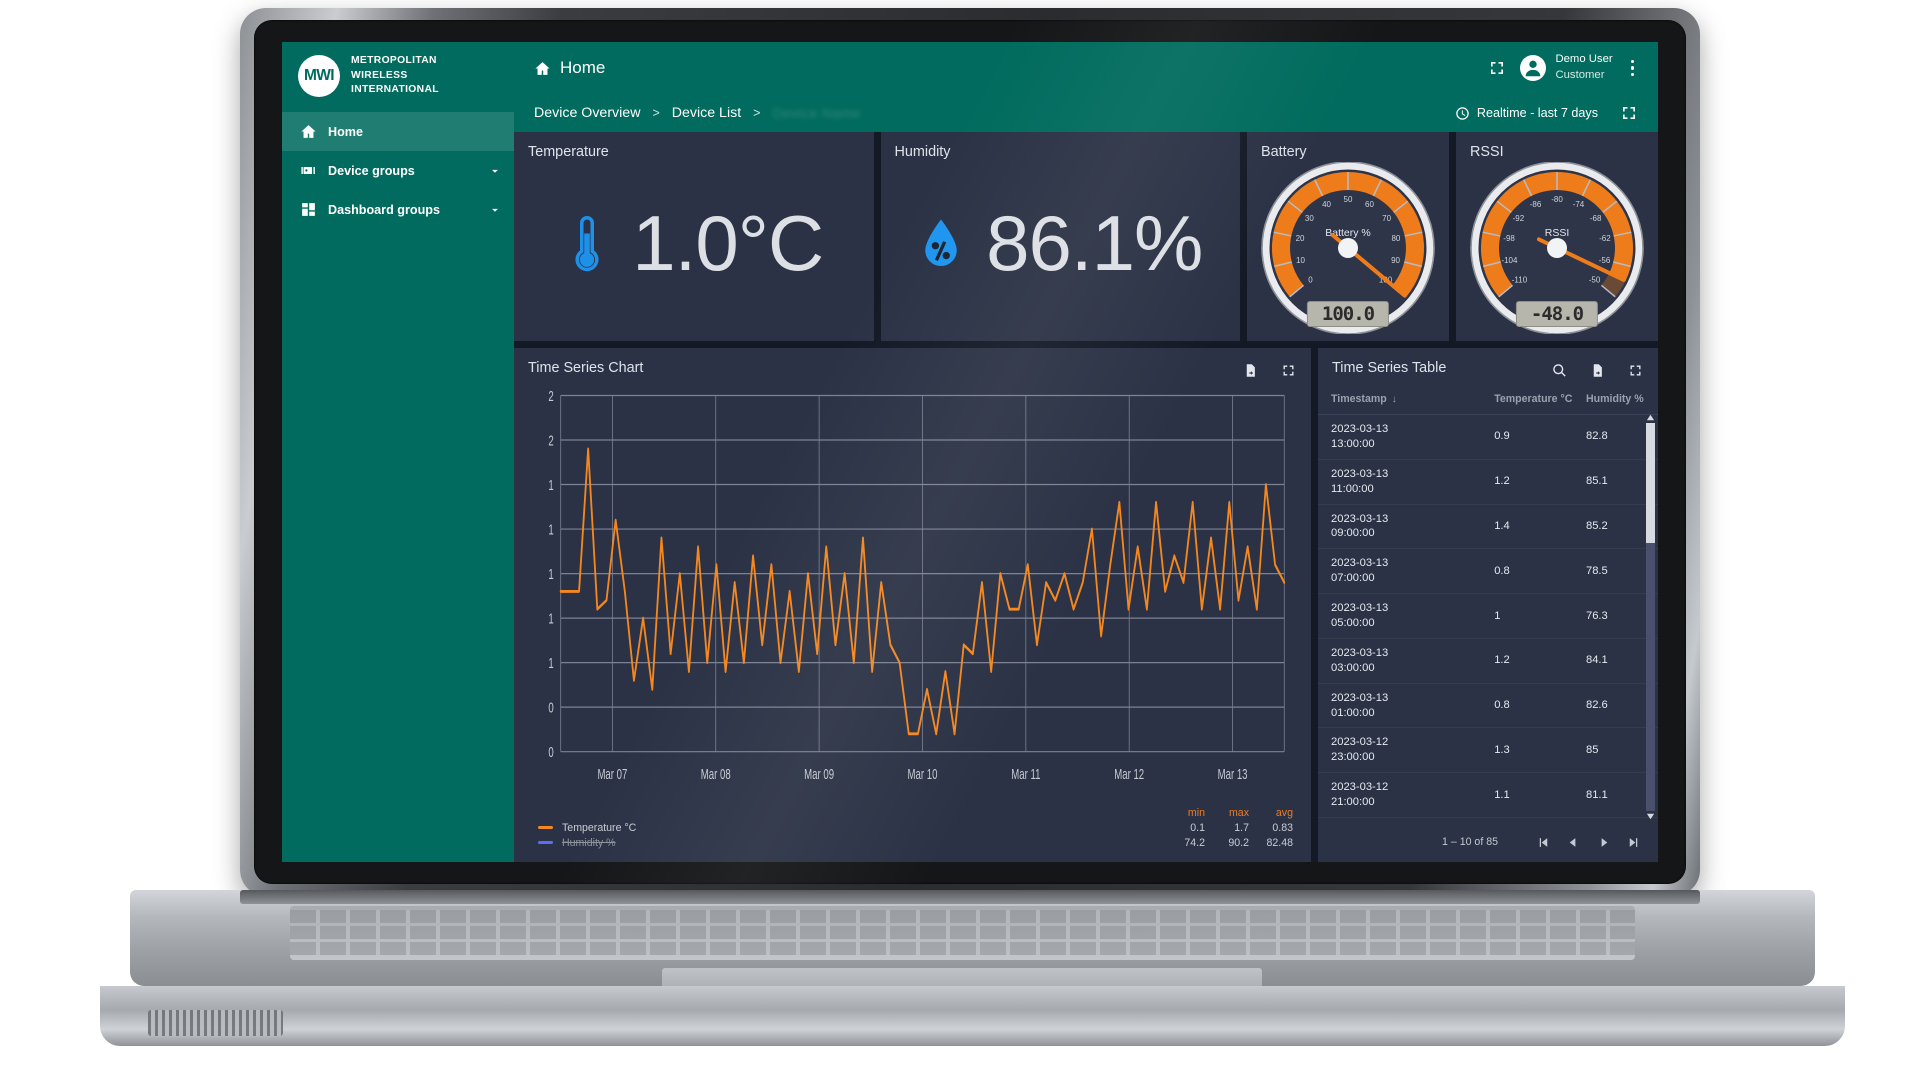 Image resolution: width=1920 pixels, height=1080 pixels. I want to click on scroll-down-icon, so click(1650, 816).